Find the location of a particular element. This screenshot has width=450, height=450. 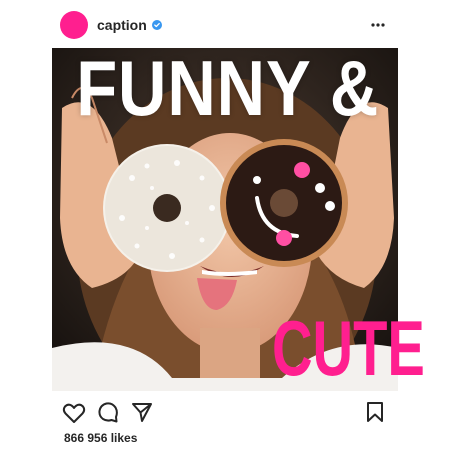

username: caption is located at coordinates (122, 25).